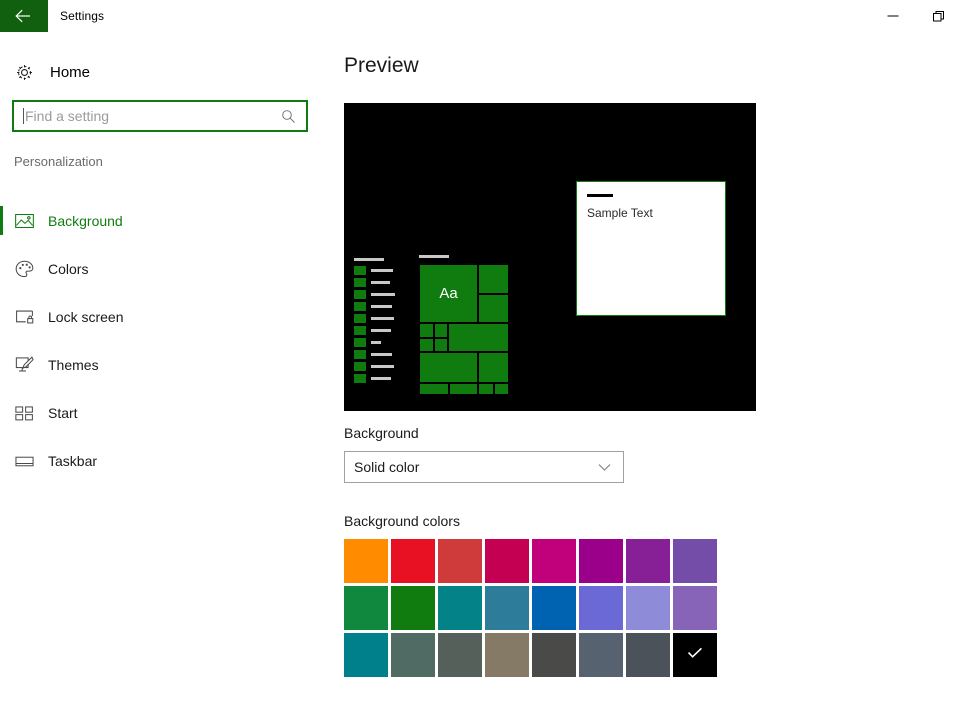  Describe the element at coordinates (82, 16) in the screenshot. I see `window-title: Settings` at that location.